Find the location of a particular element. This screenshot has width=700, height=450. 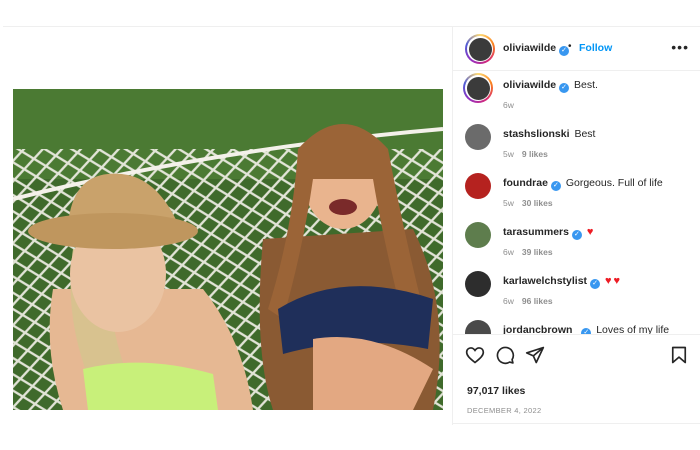

list-item: karlawelchstylist ✓ ♥ ♥ 6w 96 likes is located at coordinates (576, 292).